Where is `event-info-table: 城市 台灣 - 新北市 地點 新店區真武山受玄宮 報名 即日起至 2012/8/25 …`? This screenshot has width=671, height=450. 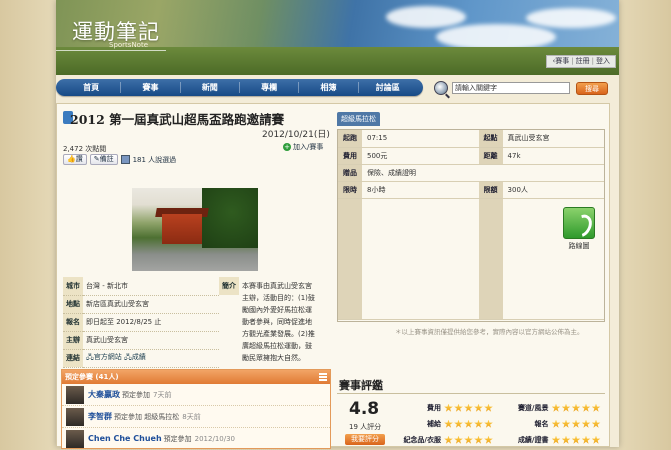
event-info-table: 城市 台灣 - 新北市 地點 新店區真武山受玄宮 報名 即日起至 2012/8/25 … is located at coordinates (141, 322).